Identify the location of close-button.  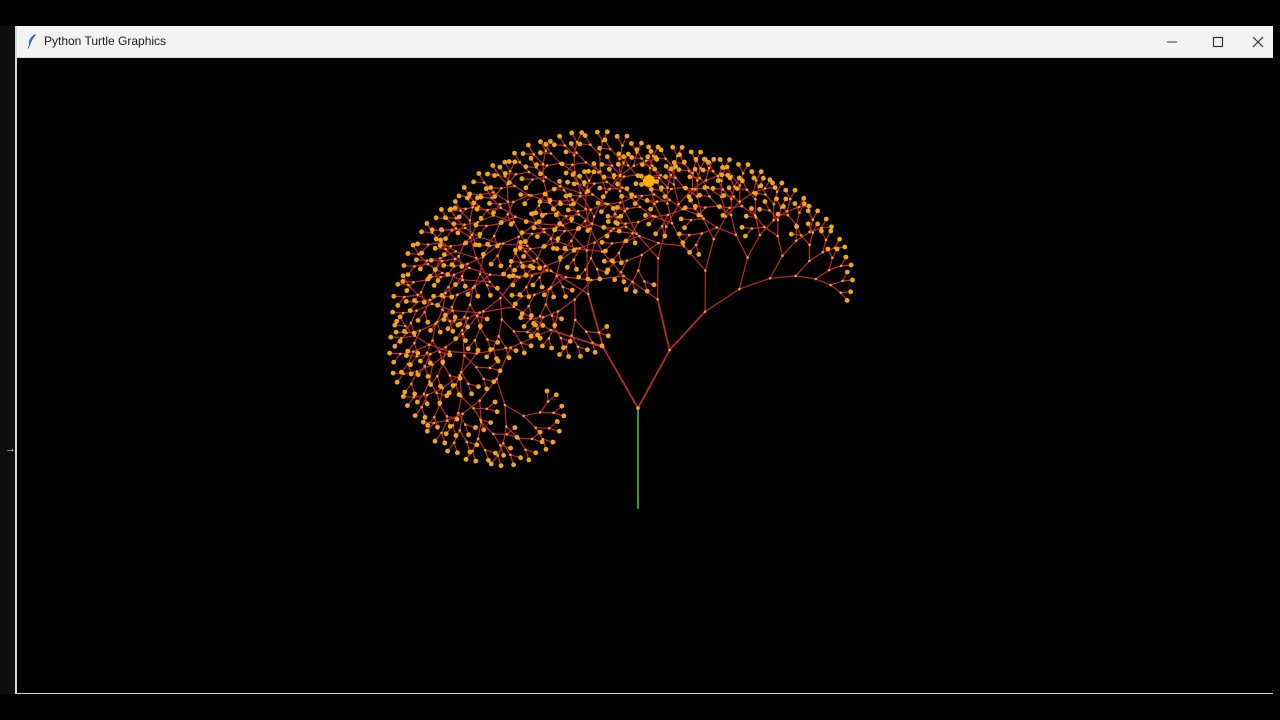
(1258, 41).